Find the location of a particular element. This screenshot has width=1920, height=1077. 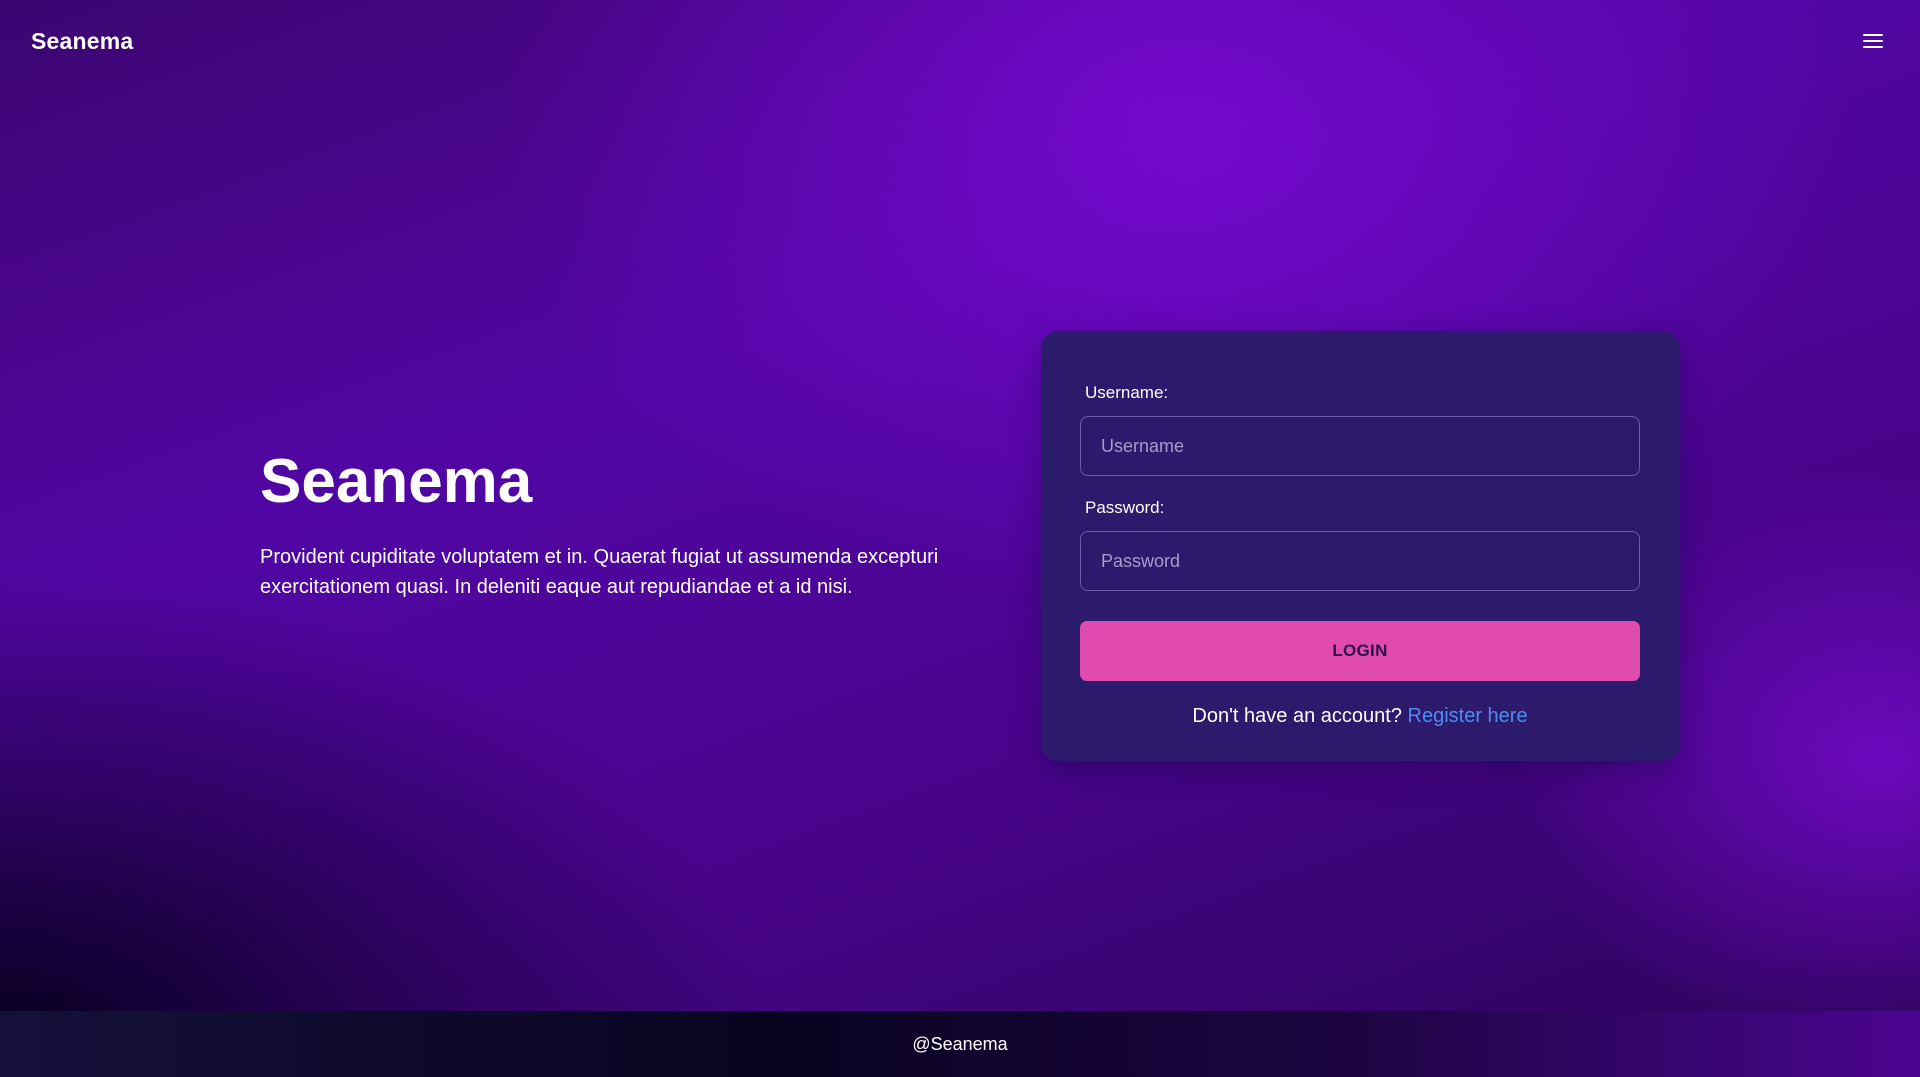

top-navbar: Seanema is located at coordinates (960, 41).